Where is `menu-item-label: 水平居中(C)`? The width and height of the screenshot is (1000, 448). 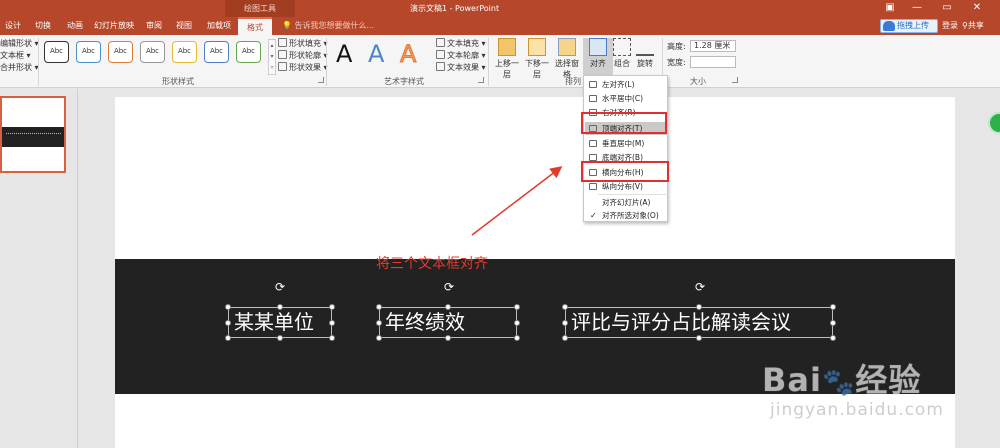 menu-item-label: 水平居中(C) is located at coordinates (623, 98).